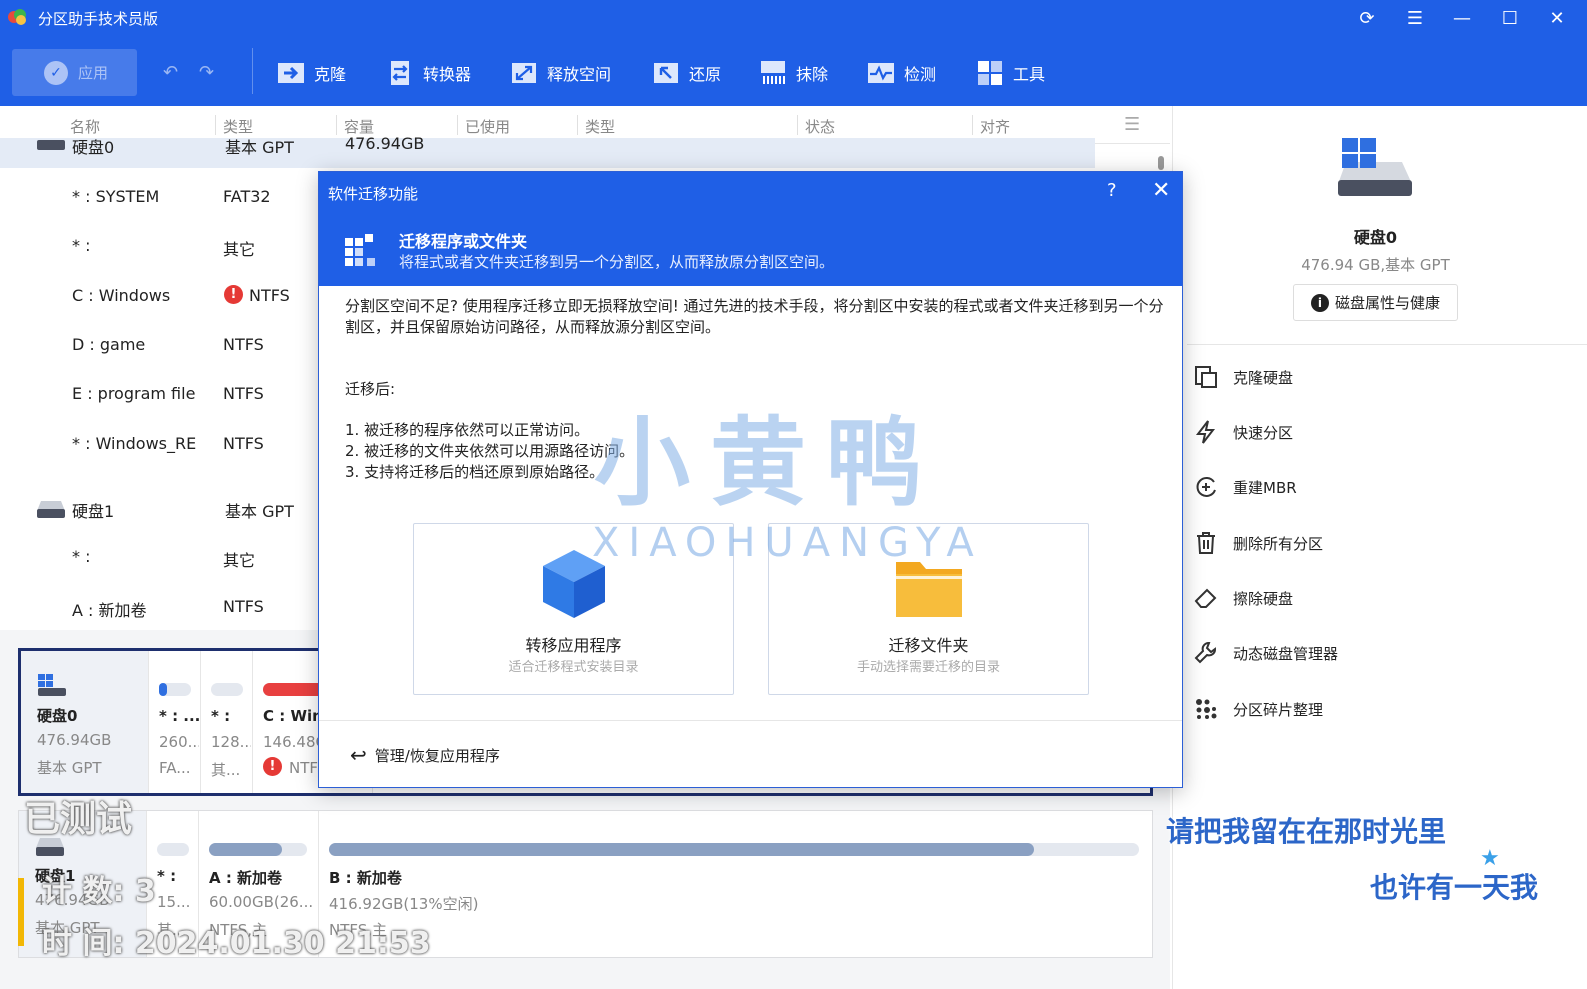  What do you see at coordinates (995, 126) in the screenshot?
I see `col-align: 对齐` at bounding box center [995, 126].